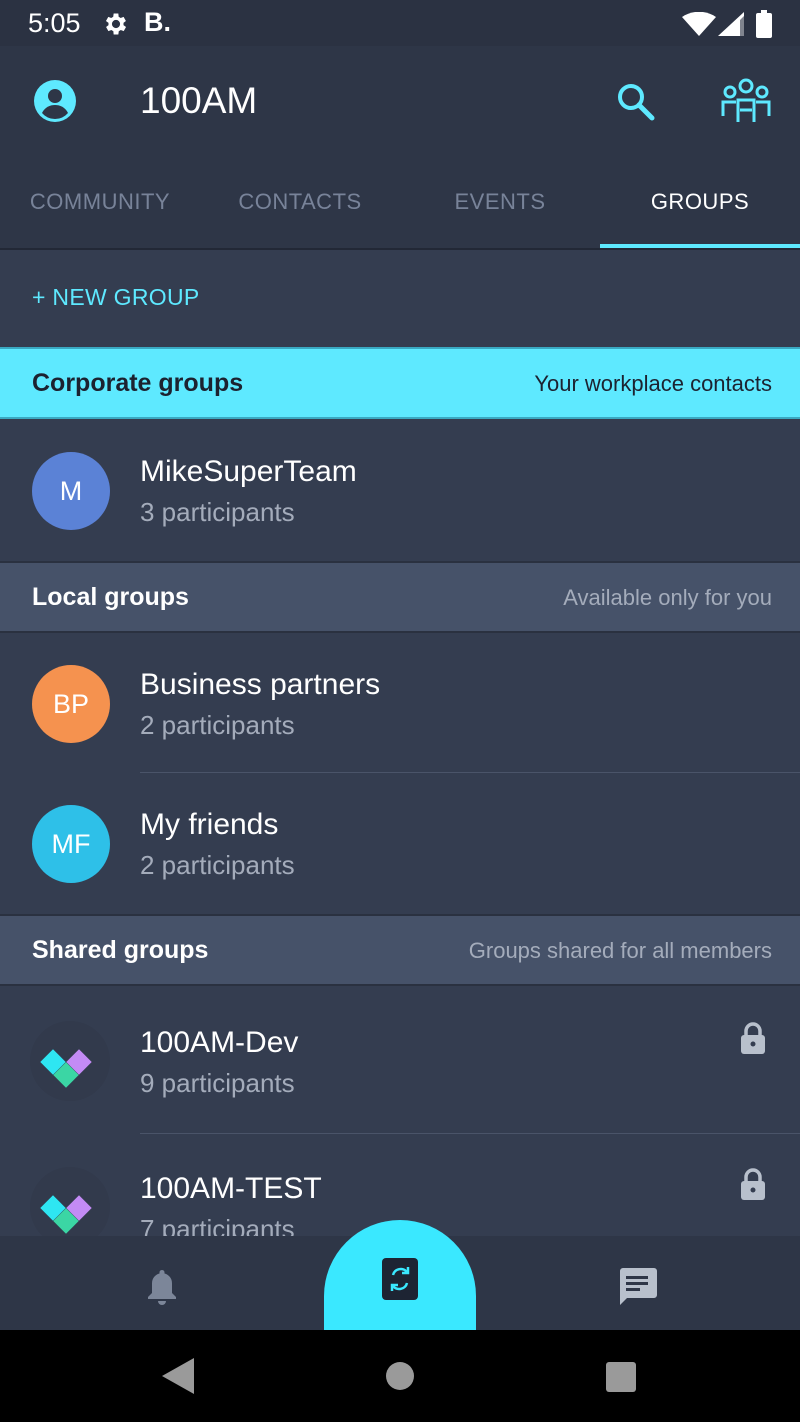  I want to click on group-participants: 9 participants, so click(217, 1083).